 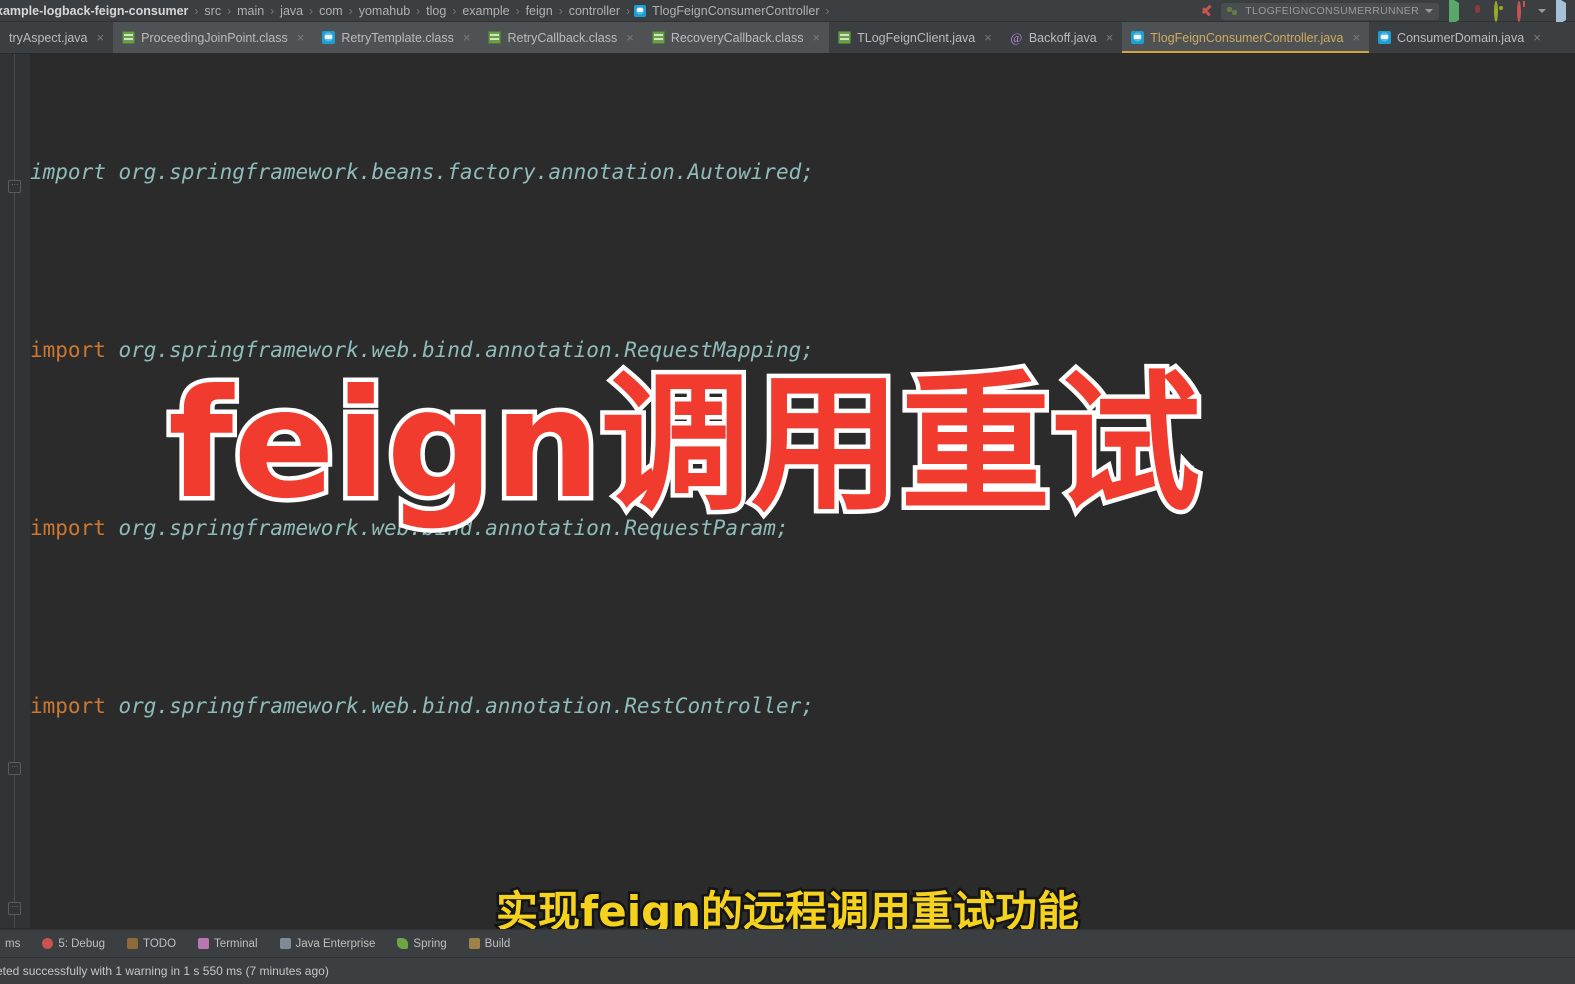 I want to click on tab-recoverycallback-class: RecoveryCallback.class ×, so click(x=736, y=37).